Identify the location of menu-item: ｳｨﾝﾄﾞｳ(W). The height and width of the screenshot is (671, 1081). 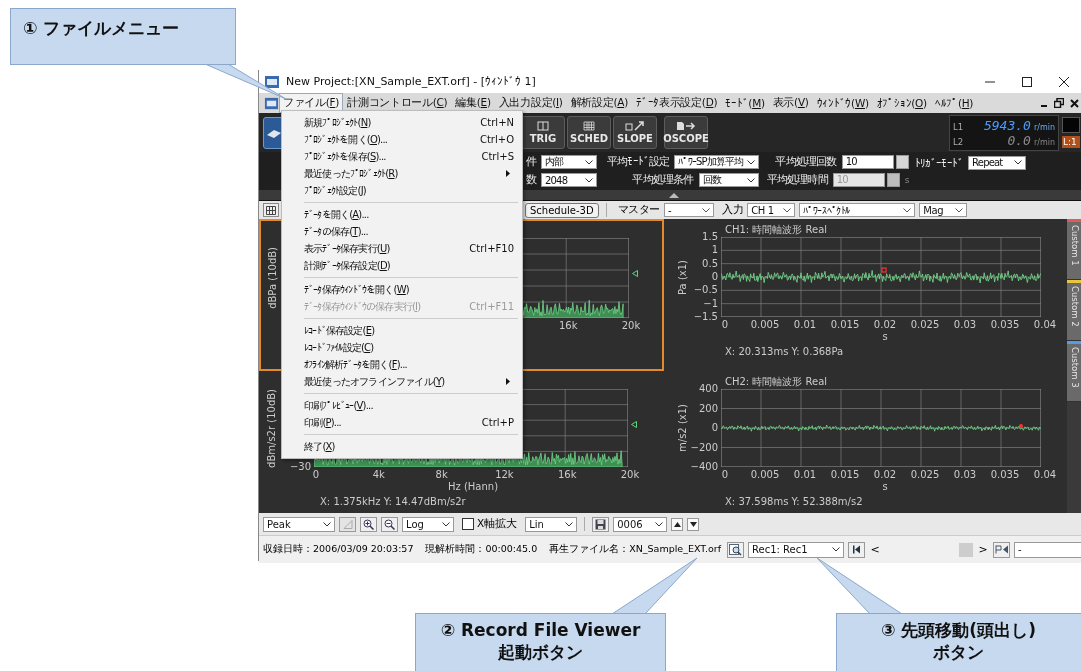
(842, 103).